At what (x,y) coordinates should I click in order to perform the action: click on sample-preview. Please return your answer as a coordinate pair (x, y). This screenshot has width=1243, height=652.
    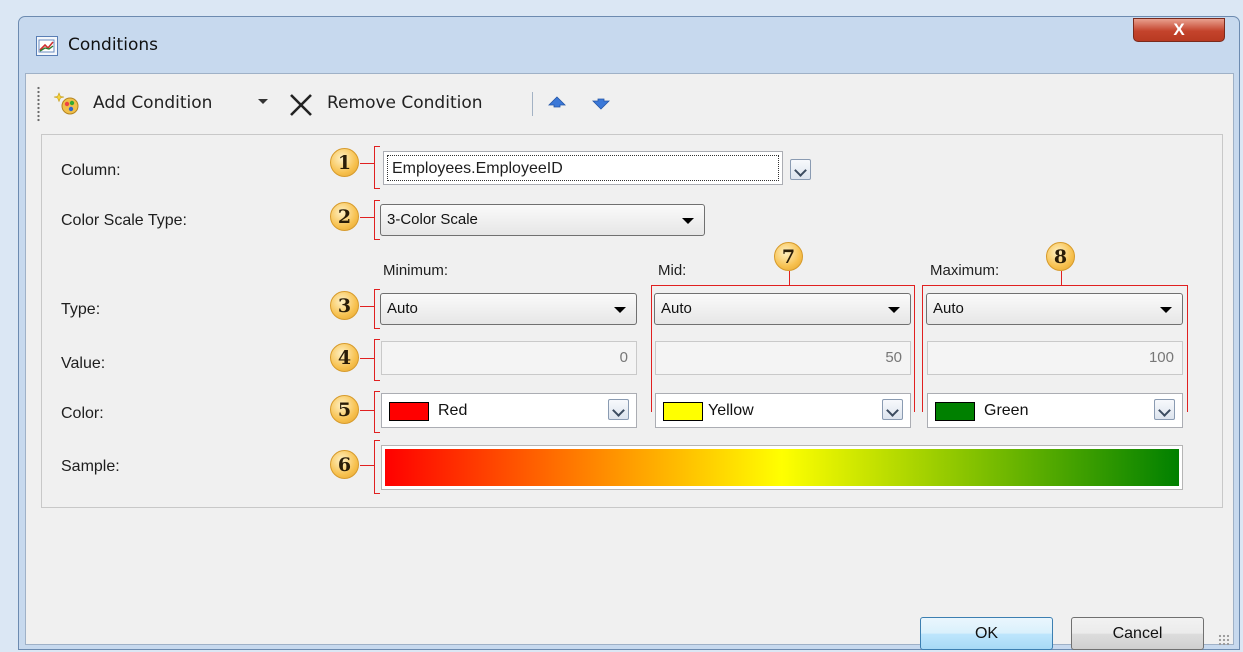
    Looking at the image, I should click on (782, 467).